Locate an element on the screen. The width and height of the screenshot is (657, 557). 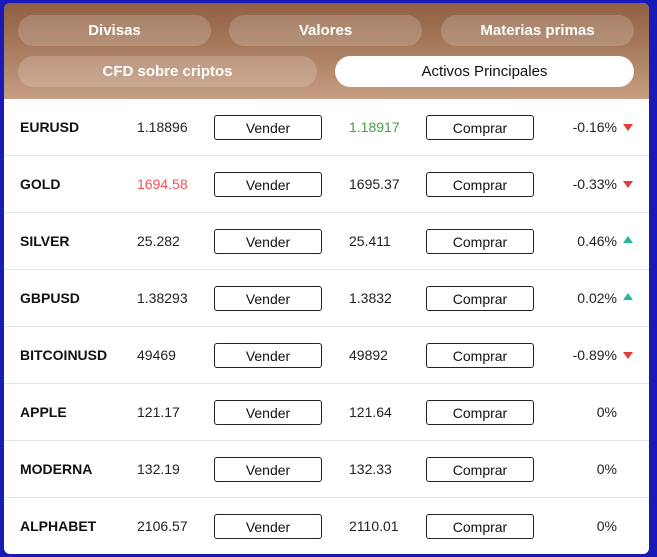
sell-price: 1.18896 is located at coordinates (162, 127).